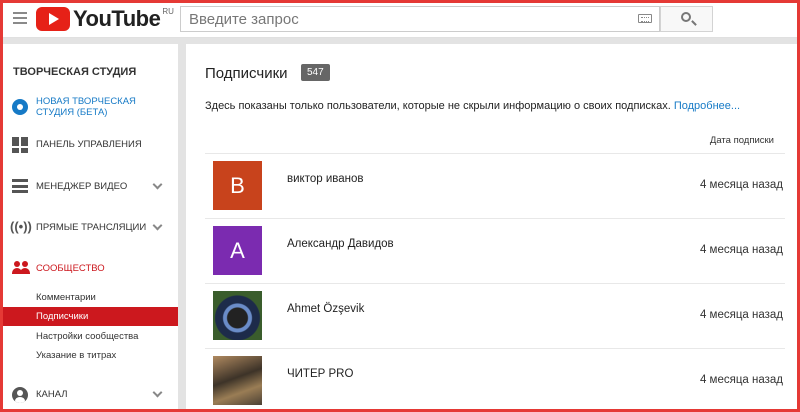 The width and height of the screenshot is (800, 412). Describe the element at coordinates (75, 72) in the screenshot. I see `sidebar-title: ТВОРЧЕСКАЯ СТУДИЯ` at that location.